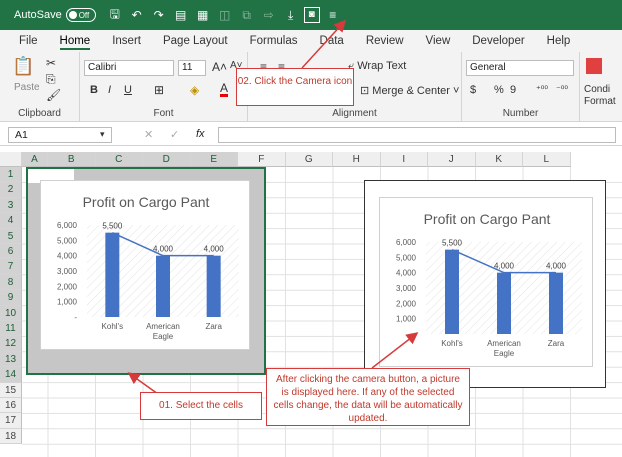  What do you see at coordinates (201, 406) in the screenshot?
I see `select-callout: 01. Select the cells` at bounding box center [201, 406].